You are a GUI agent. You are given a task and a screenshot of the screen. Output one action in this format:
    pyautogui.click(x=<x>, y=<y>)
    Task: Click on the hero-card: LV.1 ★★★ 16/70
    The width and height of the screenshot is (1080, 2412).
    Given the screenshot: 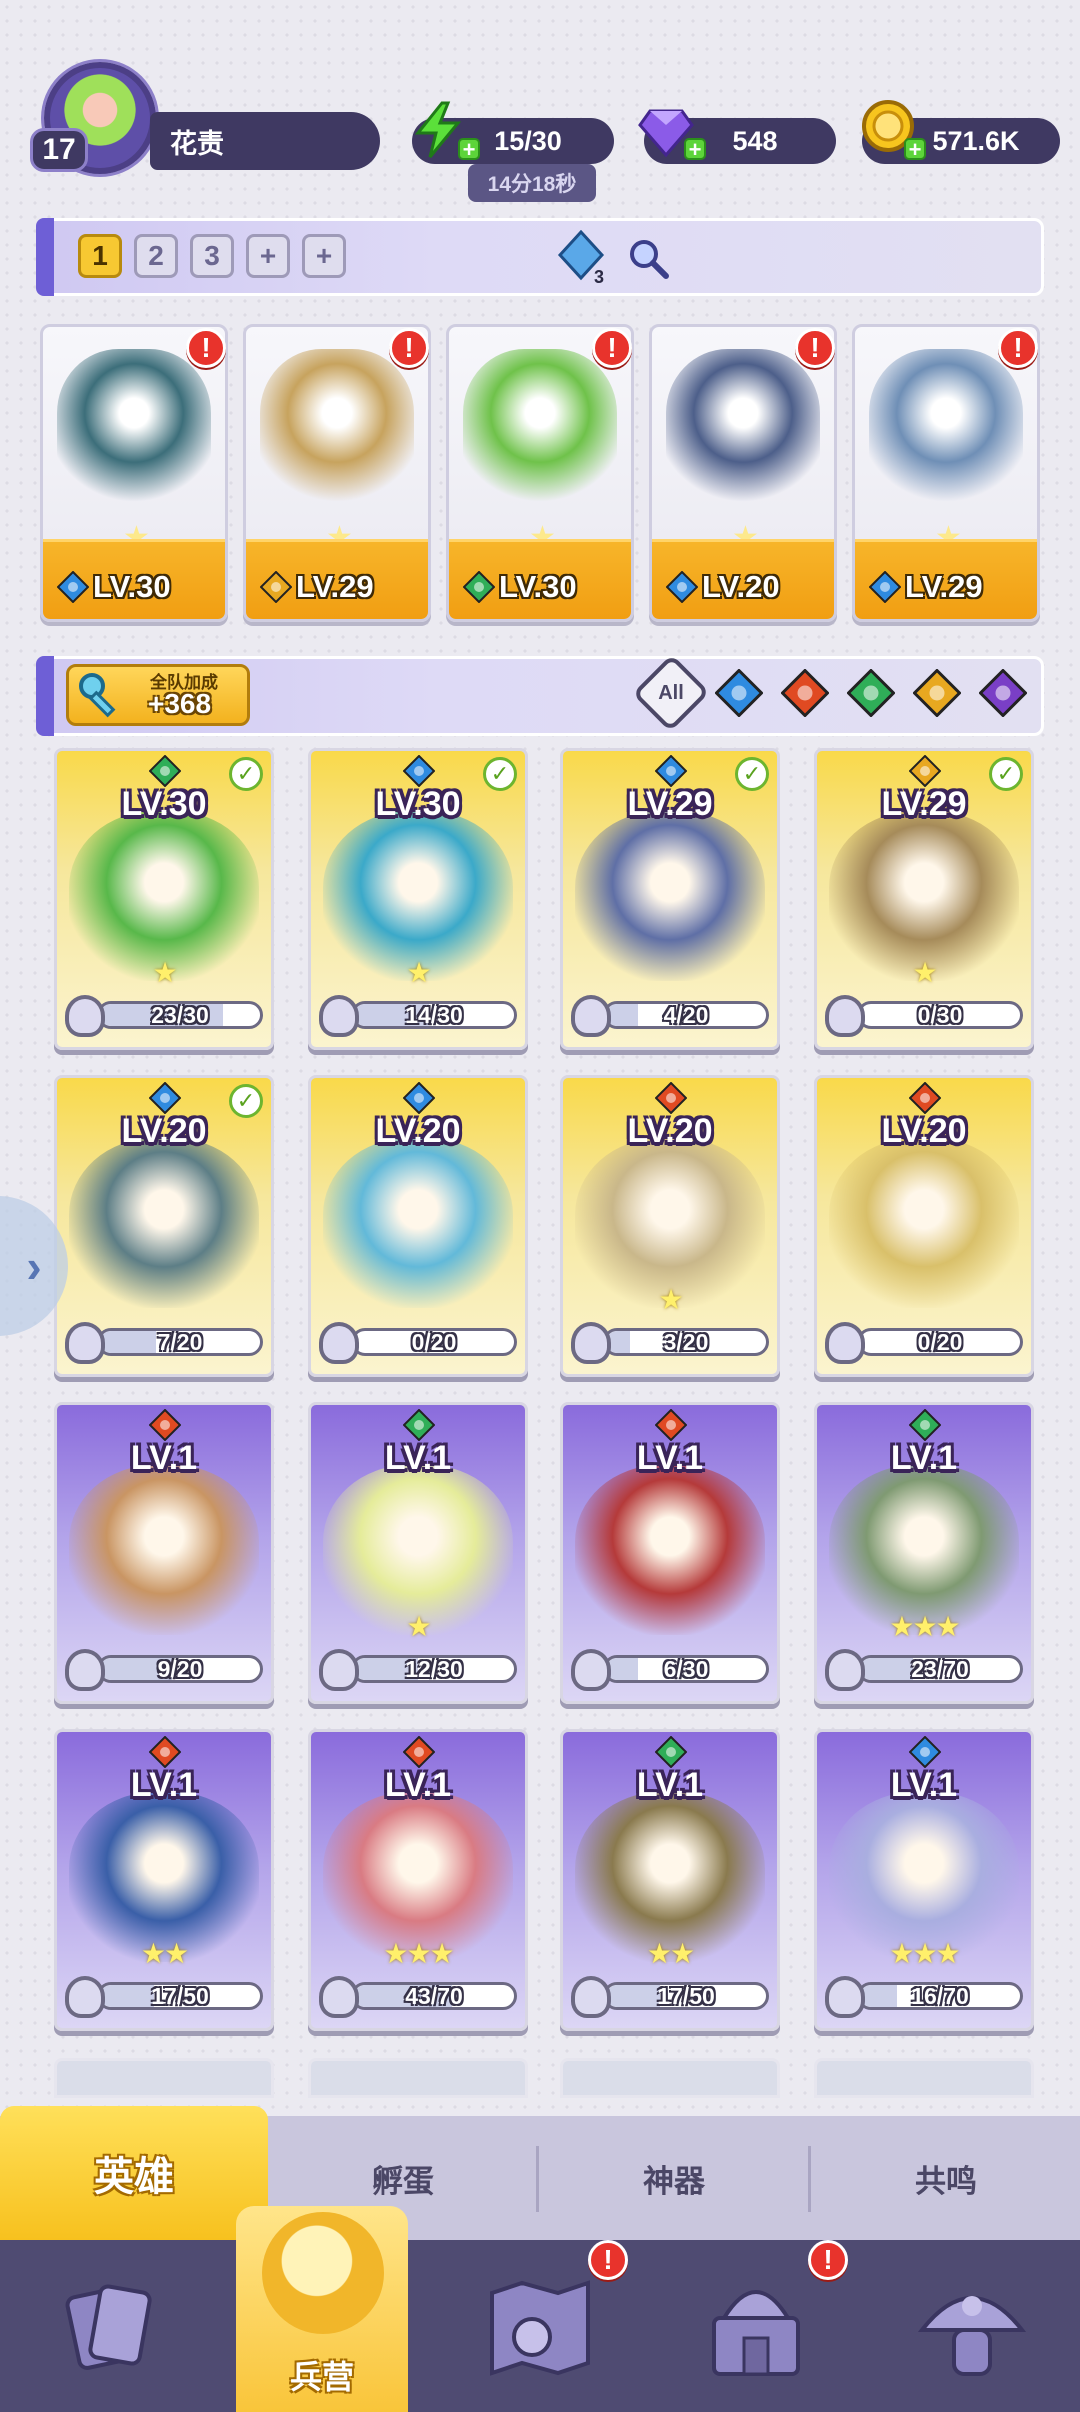 What is the action you would take?
    pyautogui.click(x=924, y=1880)
    